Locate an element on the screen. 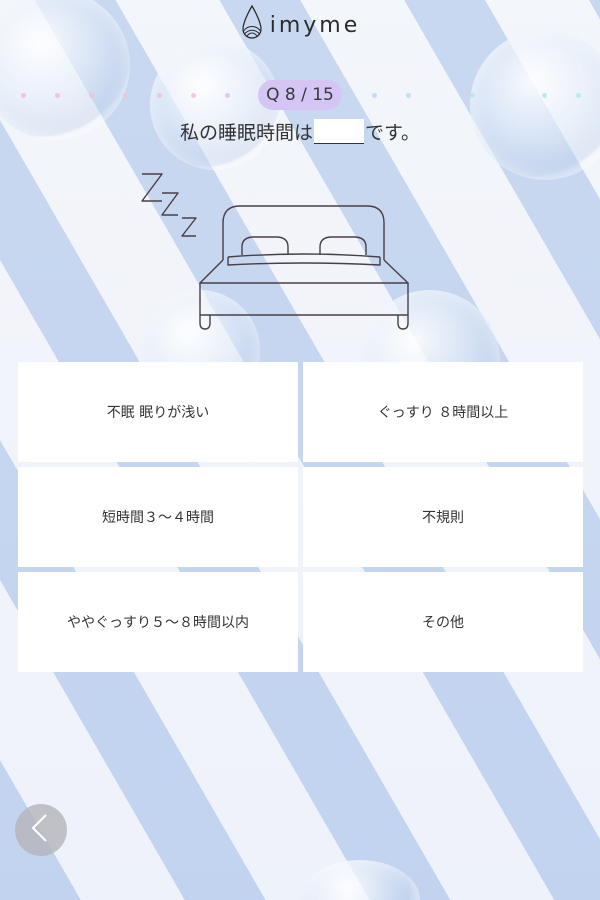  option-other: その他 is located at coordinates (443, 622).